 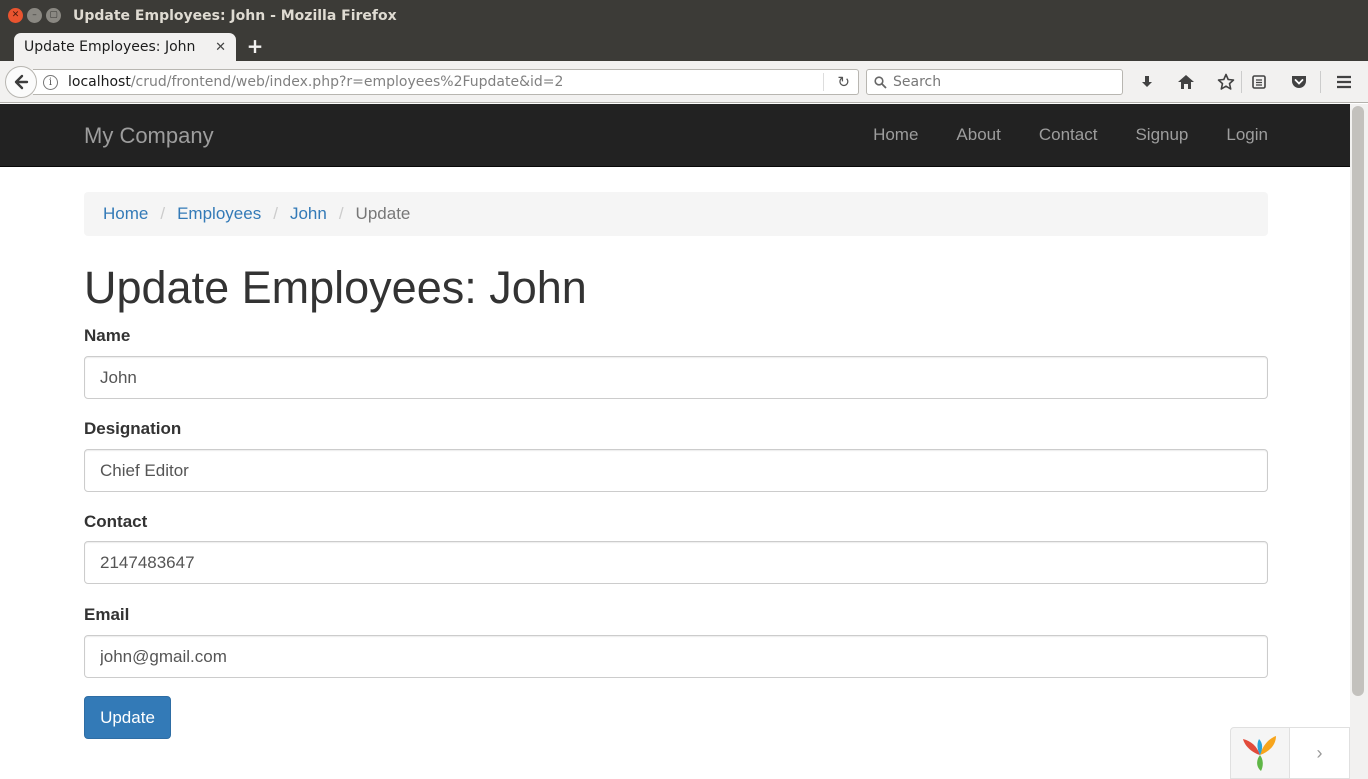 What do you see at coordinates (50, 82) in the screenshot?
I see `site-info-icon: i` at bounding box center [50, 82].